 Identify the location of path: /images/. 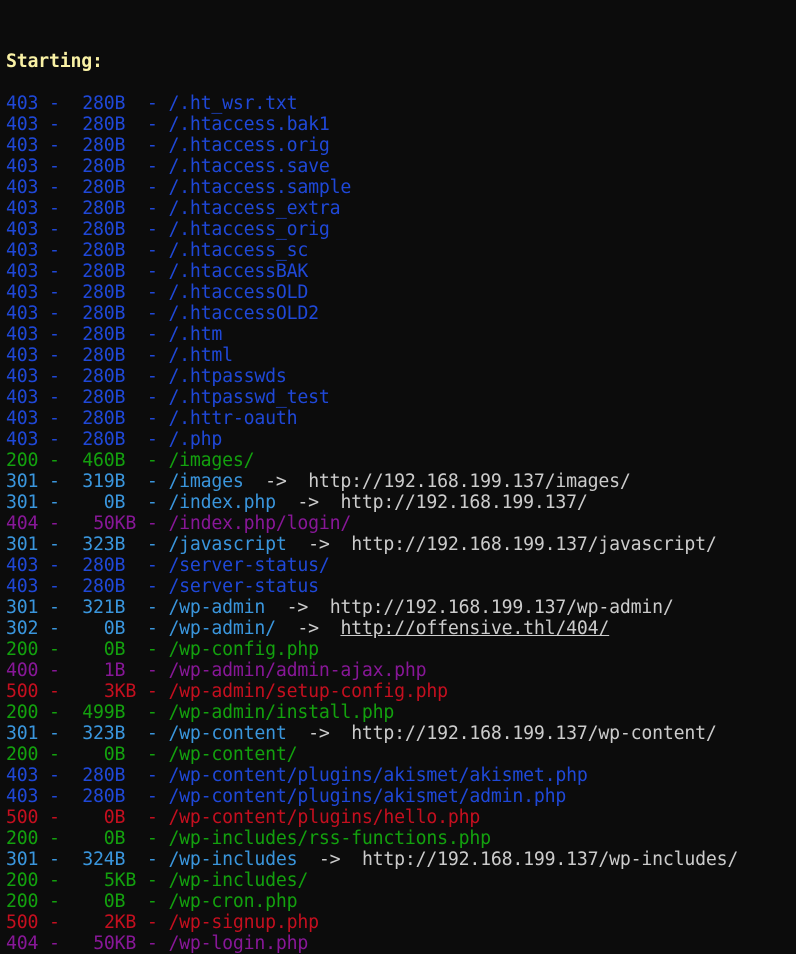
(211, 460).